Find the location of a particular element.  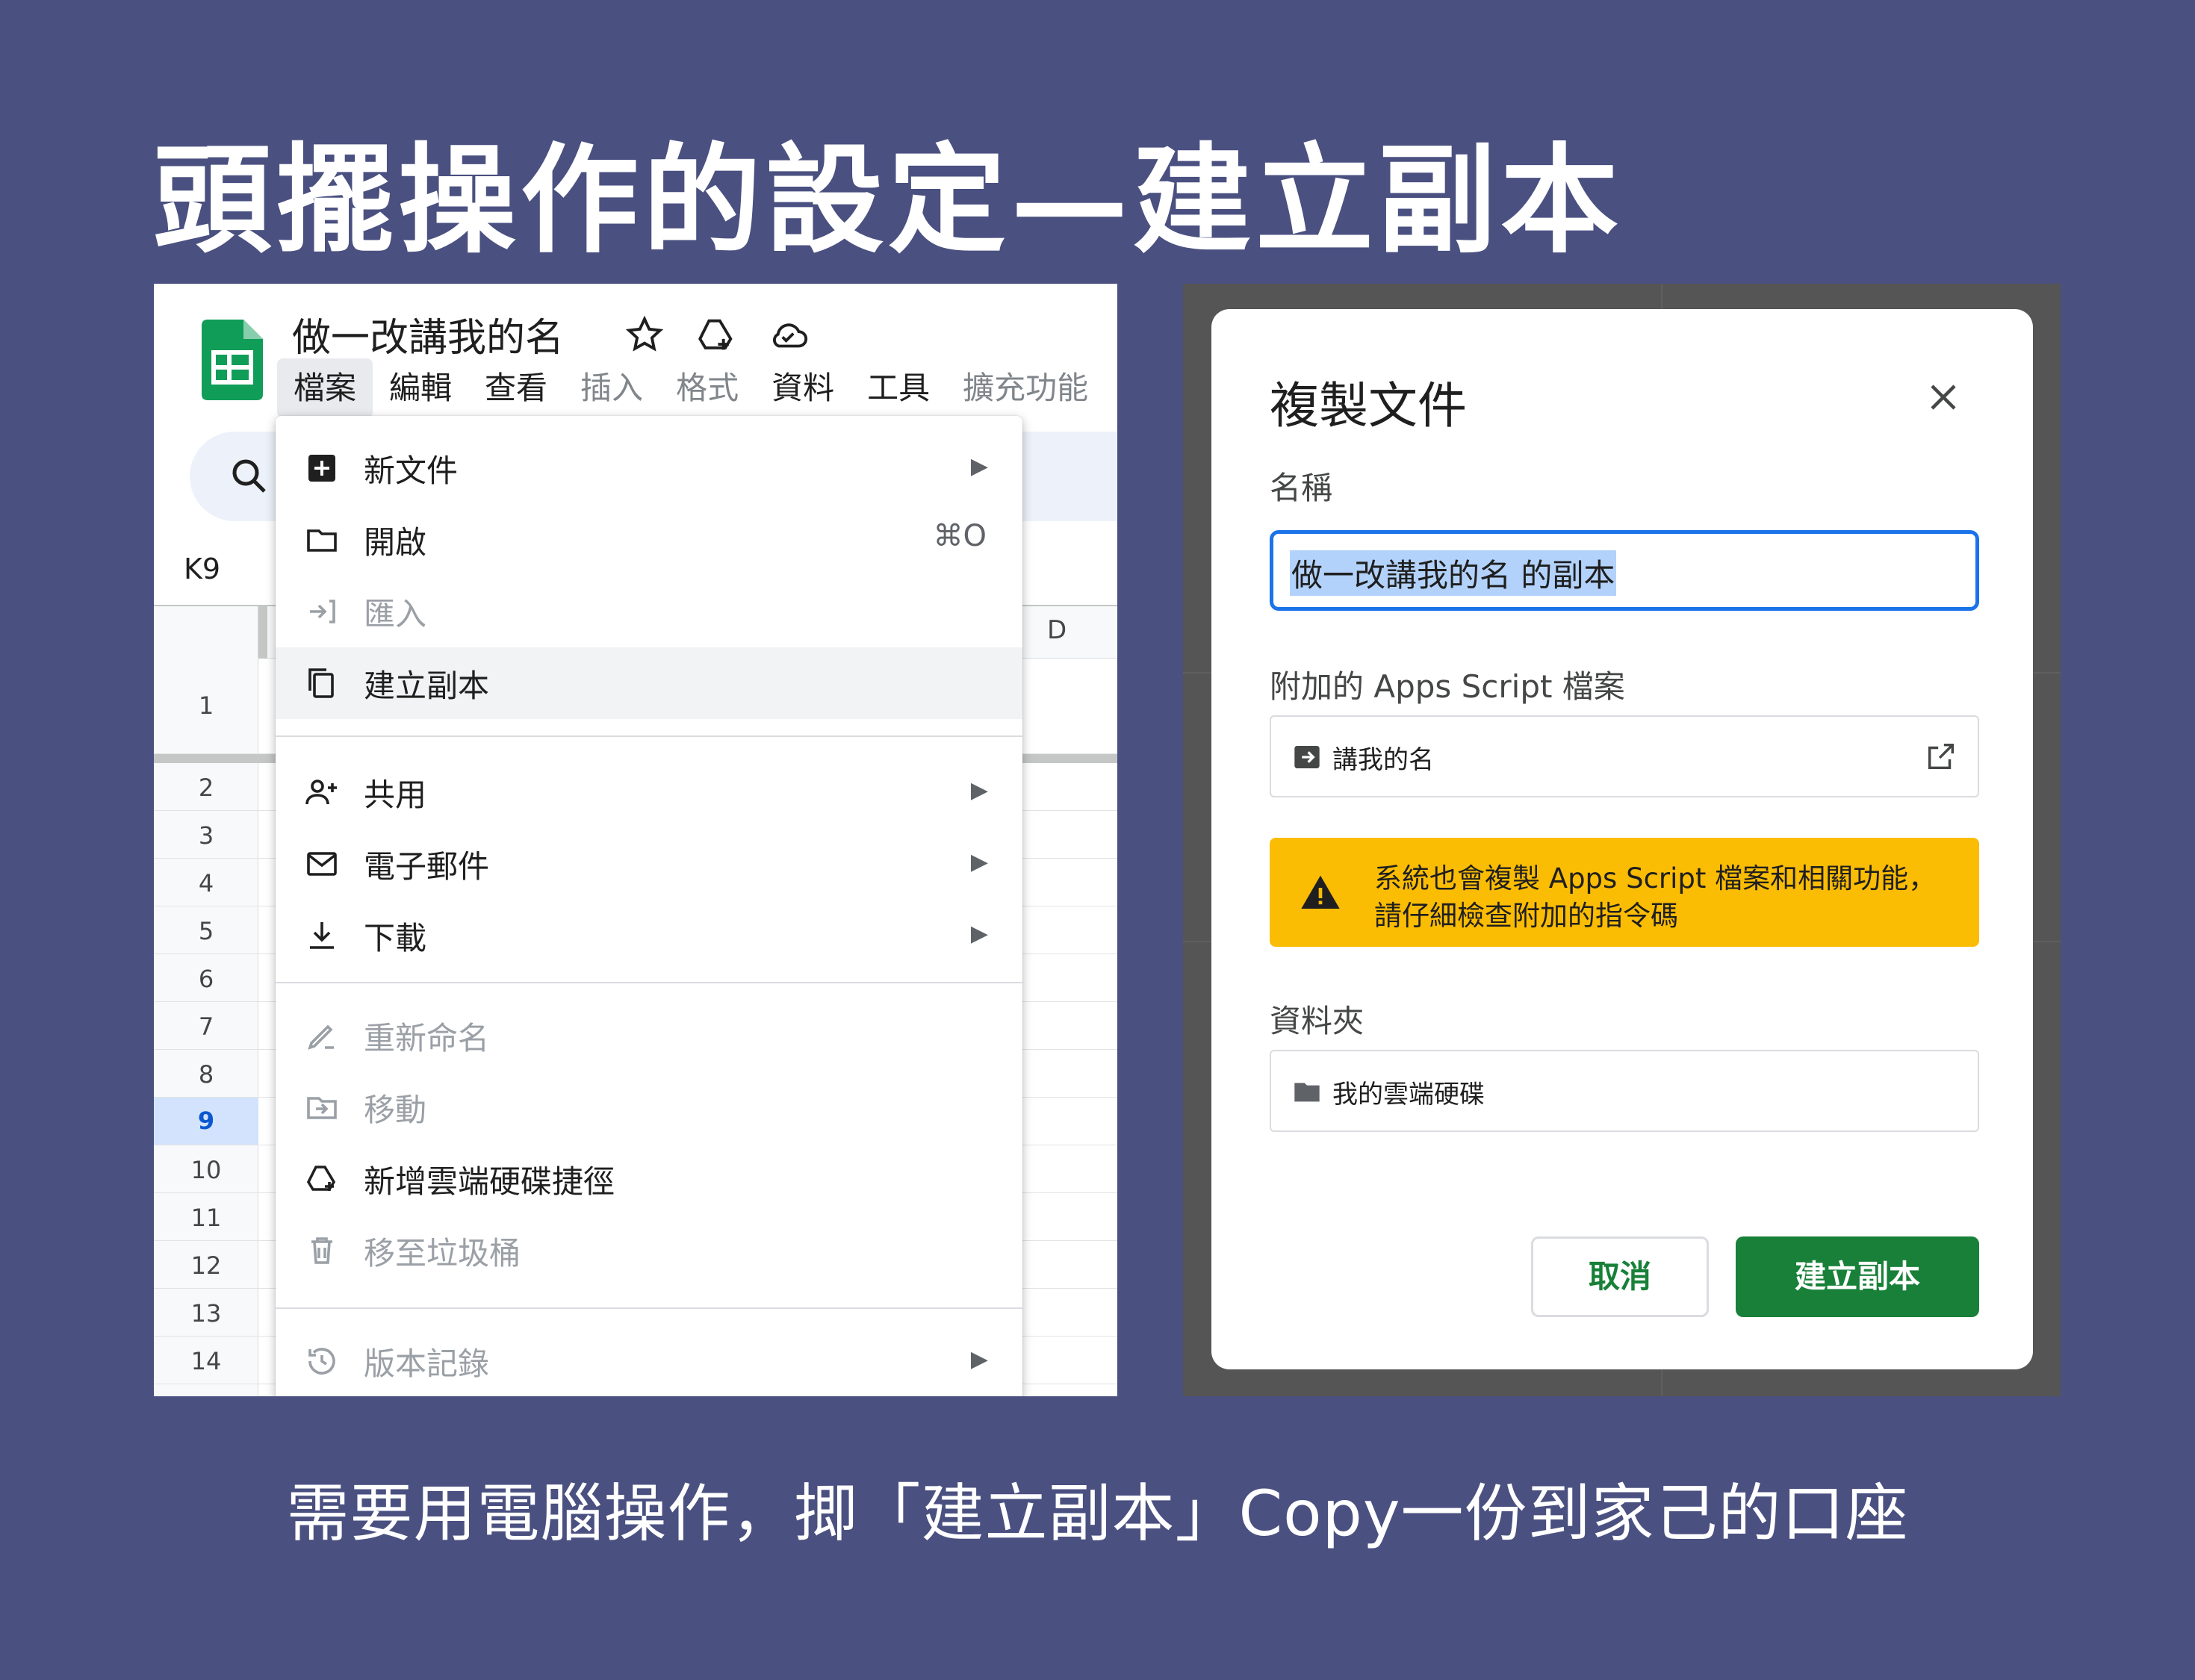

folder-label: 資料夾 is located at coordinates (1317, 1021).